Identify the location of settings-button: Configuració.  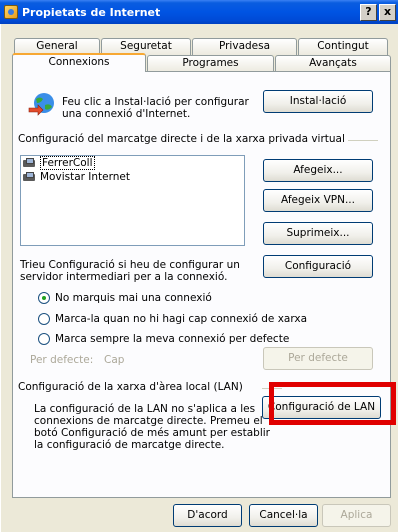
(318, 266).